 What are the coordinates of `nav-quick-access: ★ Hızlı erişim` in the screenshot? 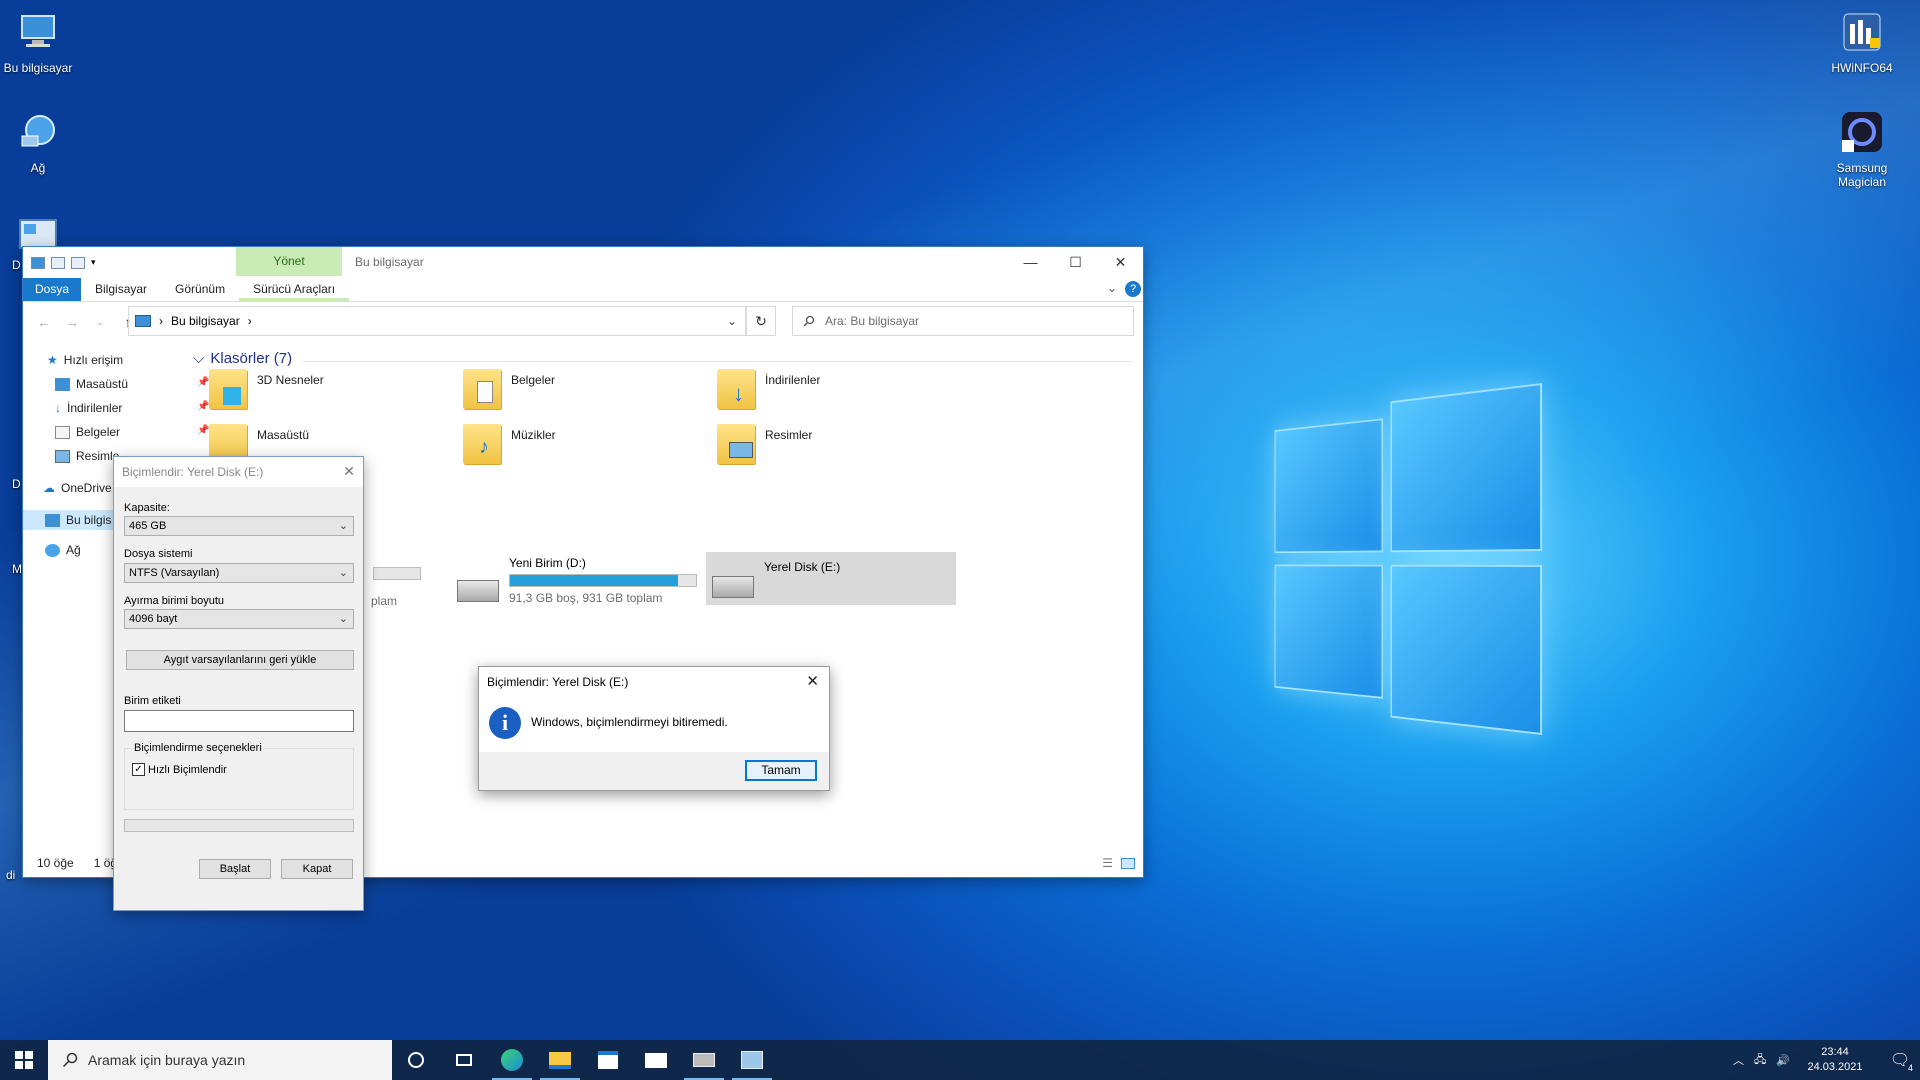 It's located at (85, 360).